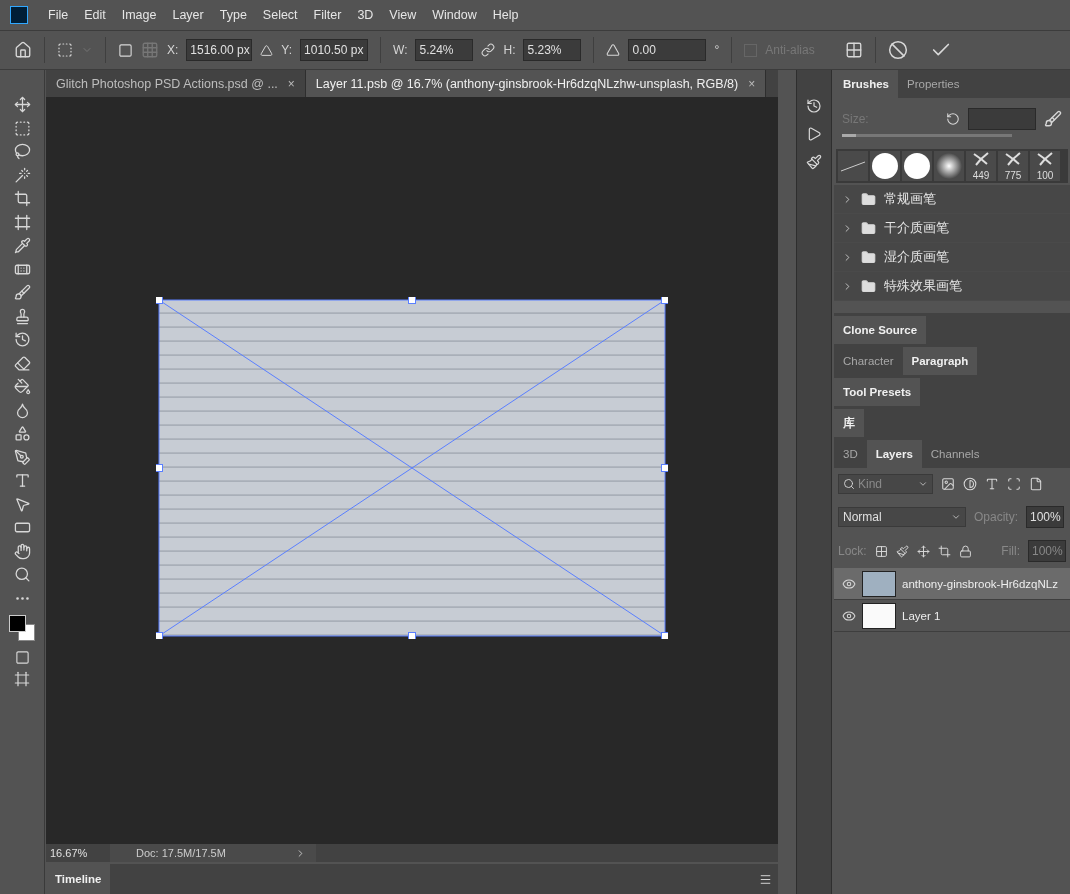  What do you see at coordinates (1013, 166) in the screenshot?
I see `brush-preset: 775` at bounding box center [1013, 166].